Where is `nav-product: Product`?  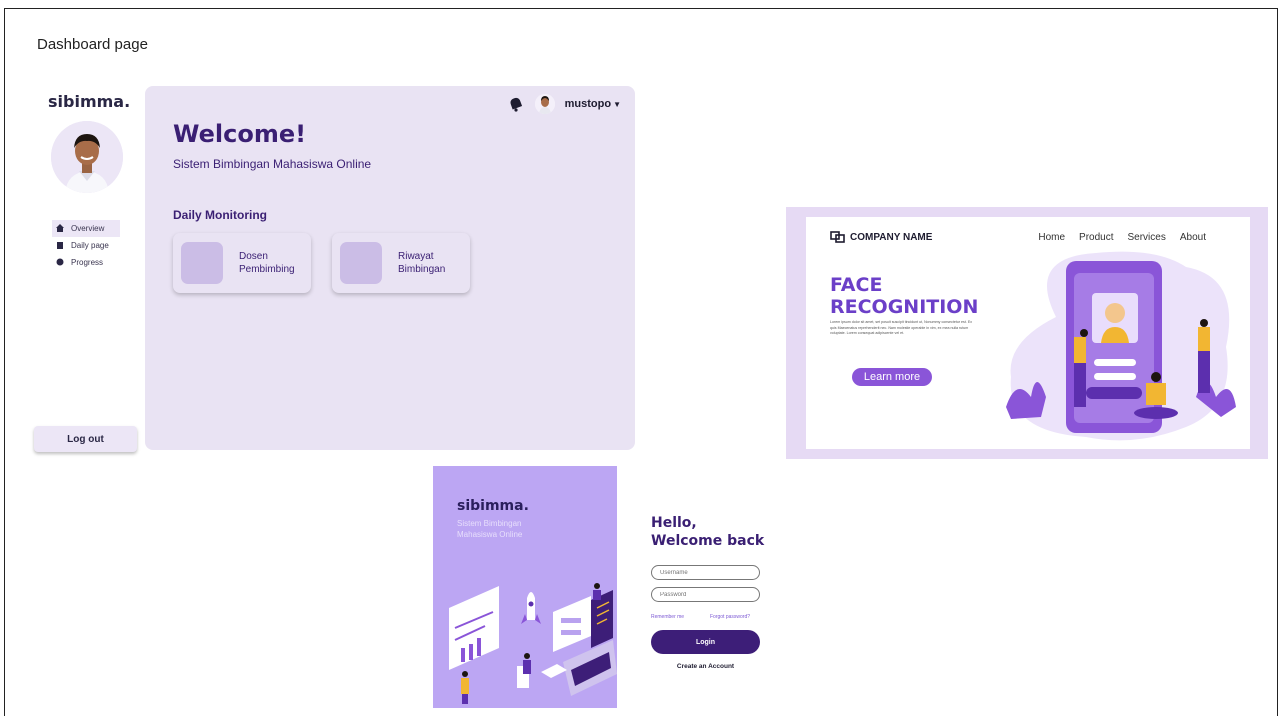
nav-product: Product is located at coordinates (1096, 237).